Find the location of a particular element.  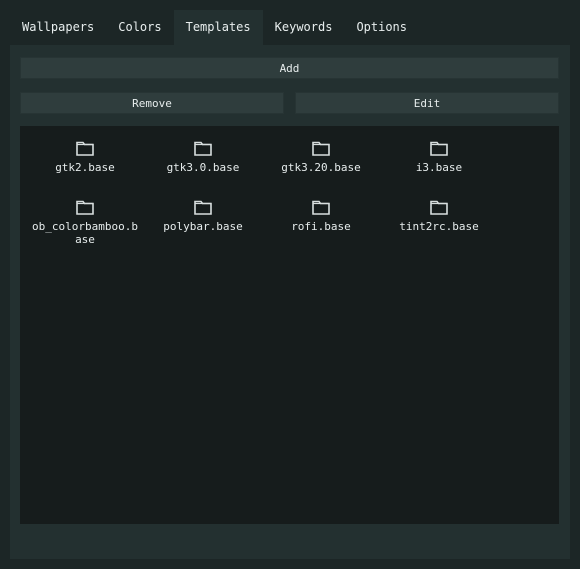

template-item-label: gtk3.20.base is located at coordinates (321, 167).